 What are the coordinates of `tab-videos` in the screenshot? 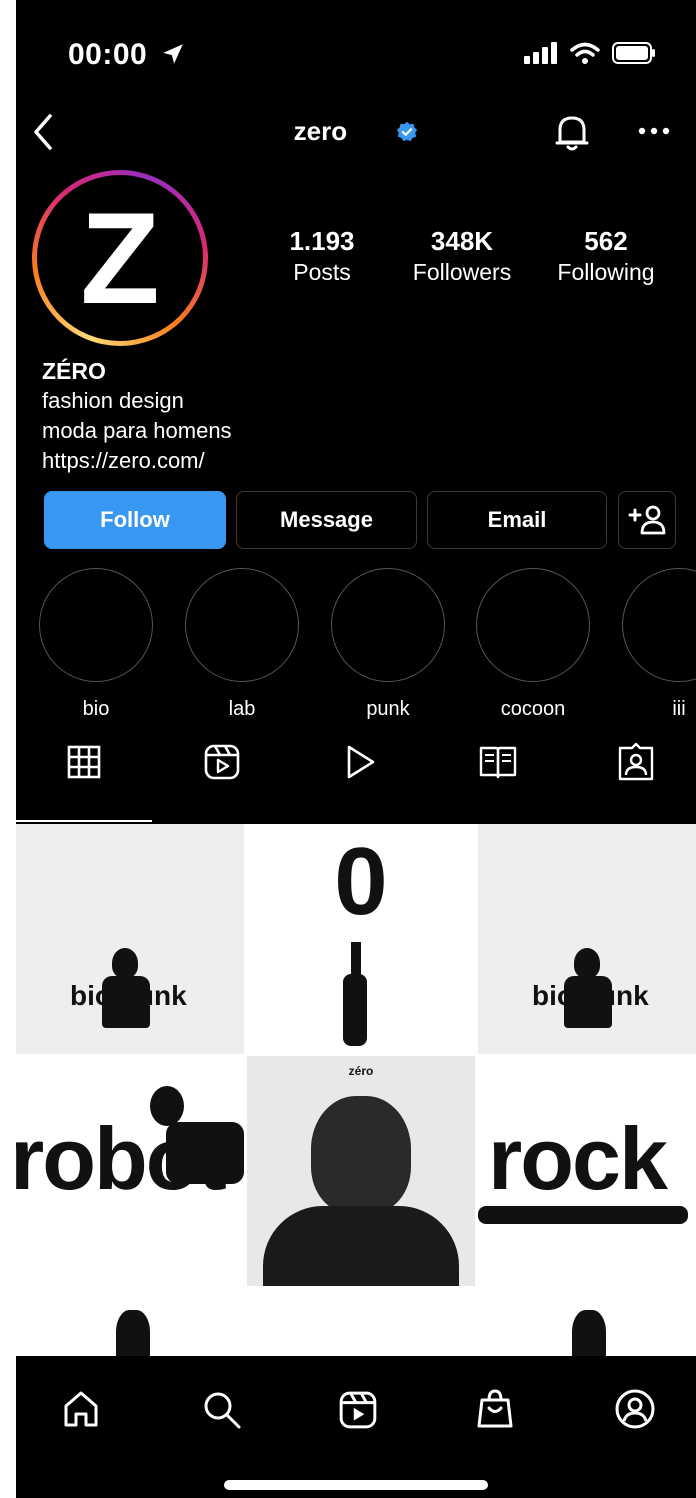 It's located at (360, 762).